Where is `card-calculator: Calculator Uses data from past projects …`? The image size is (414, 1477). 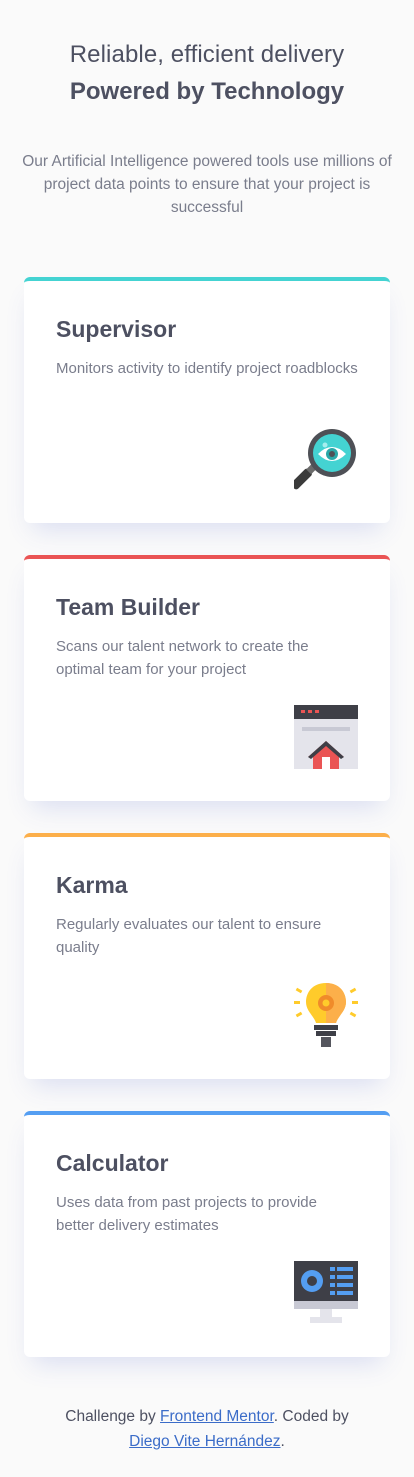 card-calculator: Calculator Uses data from past projects … is located at coordinates (207, 1234).